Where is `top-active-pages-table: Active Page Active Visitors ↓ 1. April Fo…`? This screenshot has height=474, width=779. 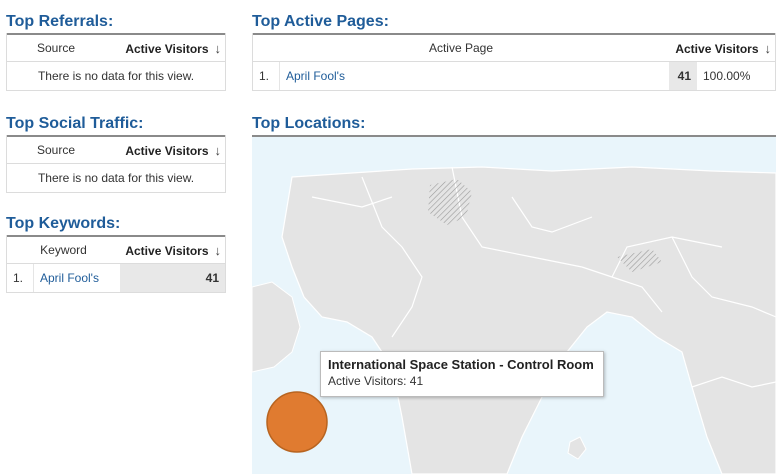
top-active-pages-table: Active Page Active Visitors ↓ 1. April Fo… is located at coordinates (514, 62).